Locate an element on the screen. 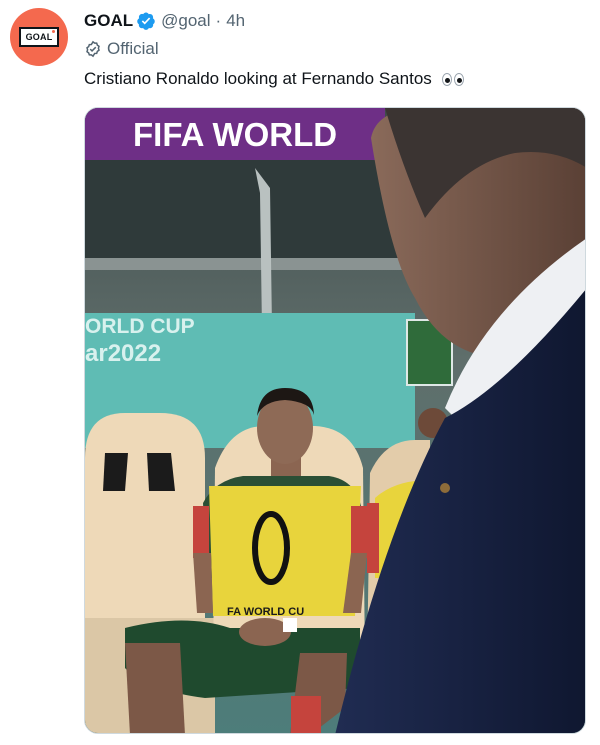 This screenshot has width=600, height=745. board-text-2: ar2022 is located at coordinates (123, 353).